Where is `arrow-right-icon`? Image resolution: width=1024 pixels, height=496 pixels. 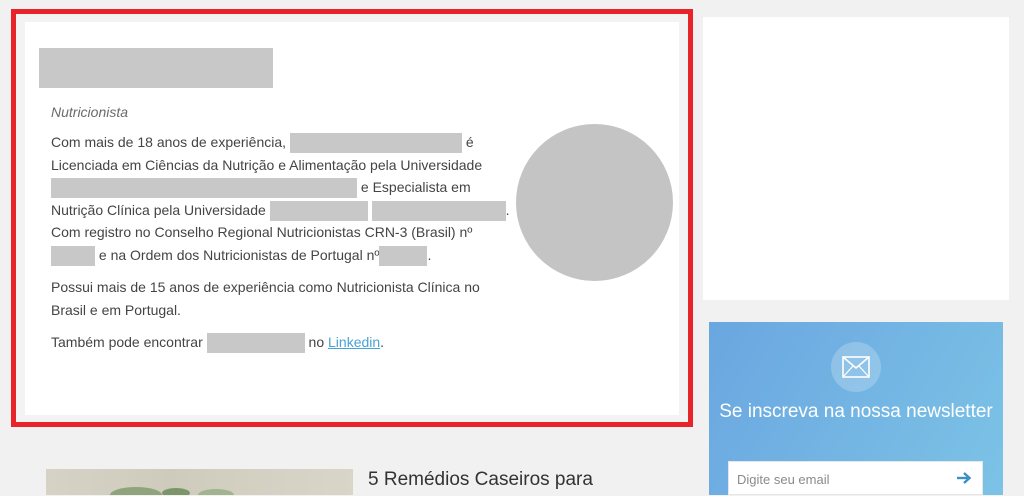
arrow-right-icon is located at coordinates (964, 478).